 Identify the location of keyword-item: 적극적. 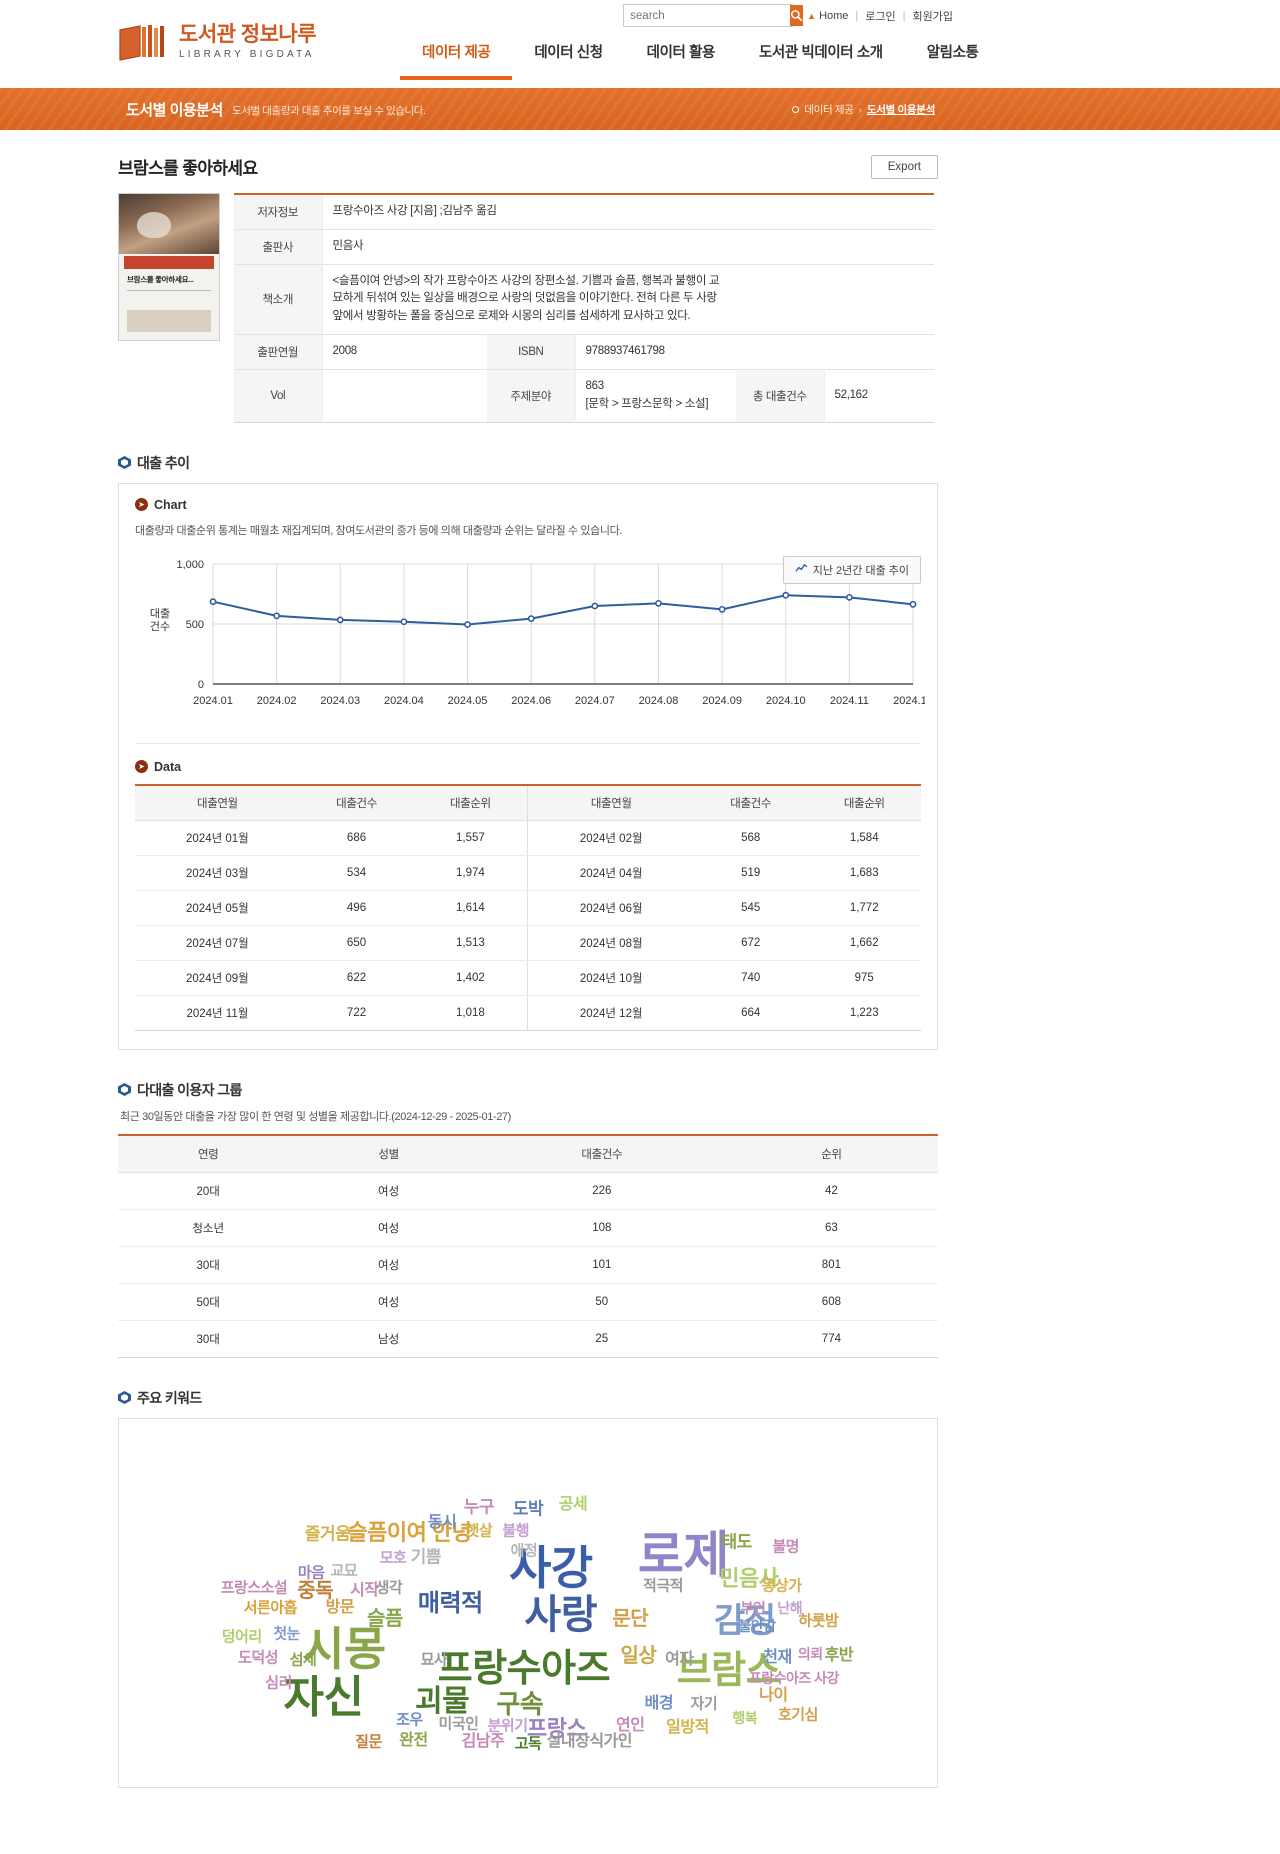
(663, 1585).